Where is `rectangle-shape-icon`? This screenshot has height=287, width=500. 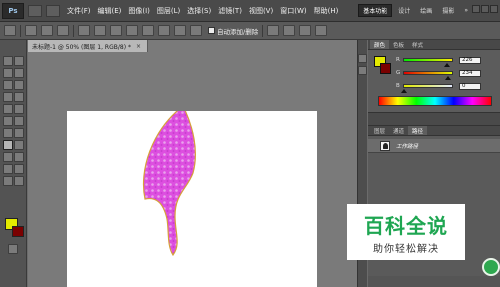 rectangle-shape-icon is located at coordinates (116, 30).